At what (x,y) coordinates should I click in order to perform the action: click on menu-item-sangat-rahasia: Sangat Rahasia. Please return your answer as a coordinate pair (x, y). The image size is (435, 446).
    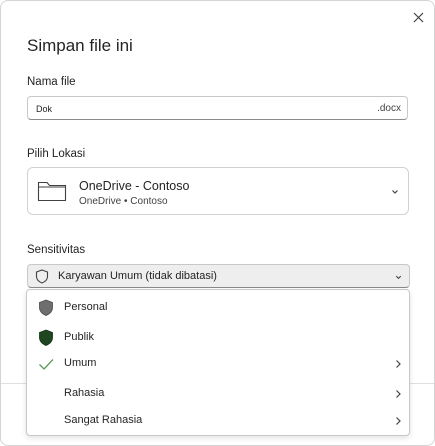
    Looking at the image, I should click on (218, 421).